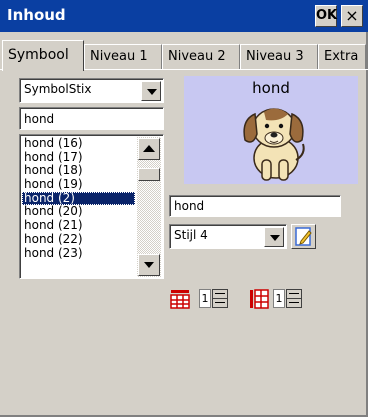 This screenshot has height=417, width=368. What do you see at coordinates (78, 144) in the screenshot?
I see `list-item: hond (16)` at bounding box center [78, 144].